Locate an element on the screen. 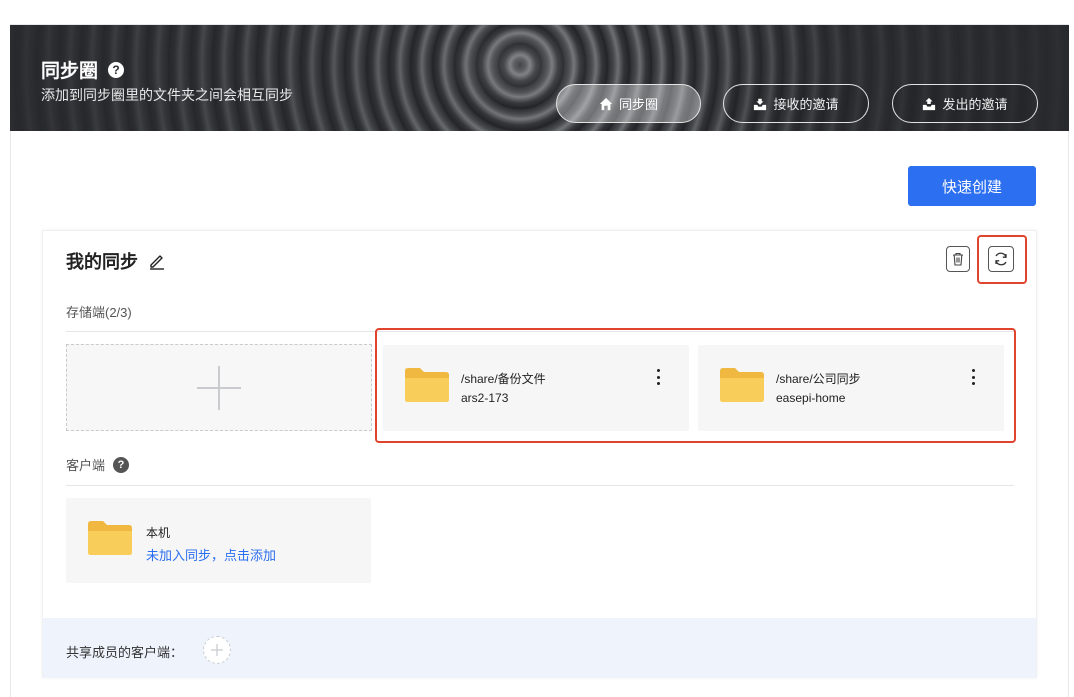  shared-members-label: 共享成员的客户端： is located at coordinates (125, 652).